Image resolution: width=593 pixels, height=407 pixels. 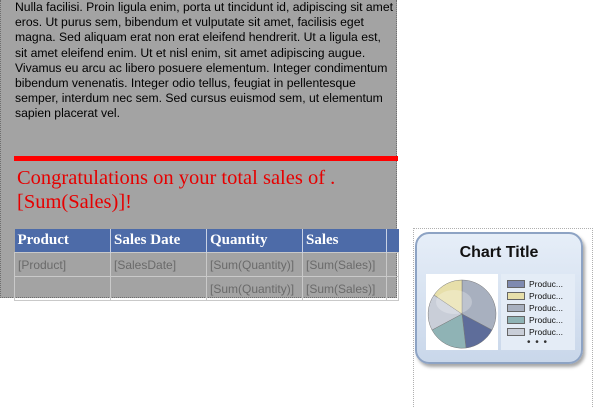 I want to click on chart-plot-area, so click(x=462, y=312).